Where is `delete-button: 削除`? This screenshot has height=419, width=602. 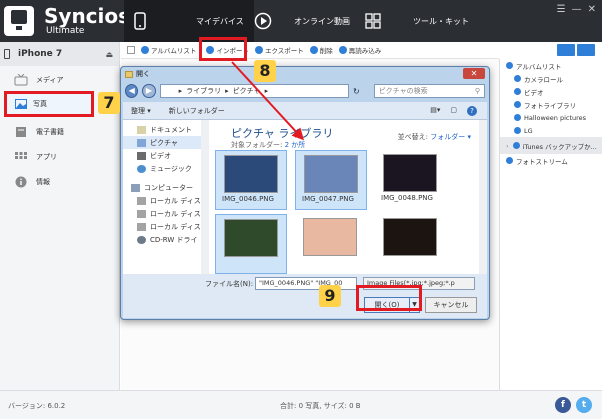 delete-button: 削除 is located at coordinates (321, 50).